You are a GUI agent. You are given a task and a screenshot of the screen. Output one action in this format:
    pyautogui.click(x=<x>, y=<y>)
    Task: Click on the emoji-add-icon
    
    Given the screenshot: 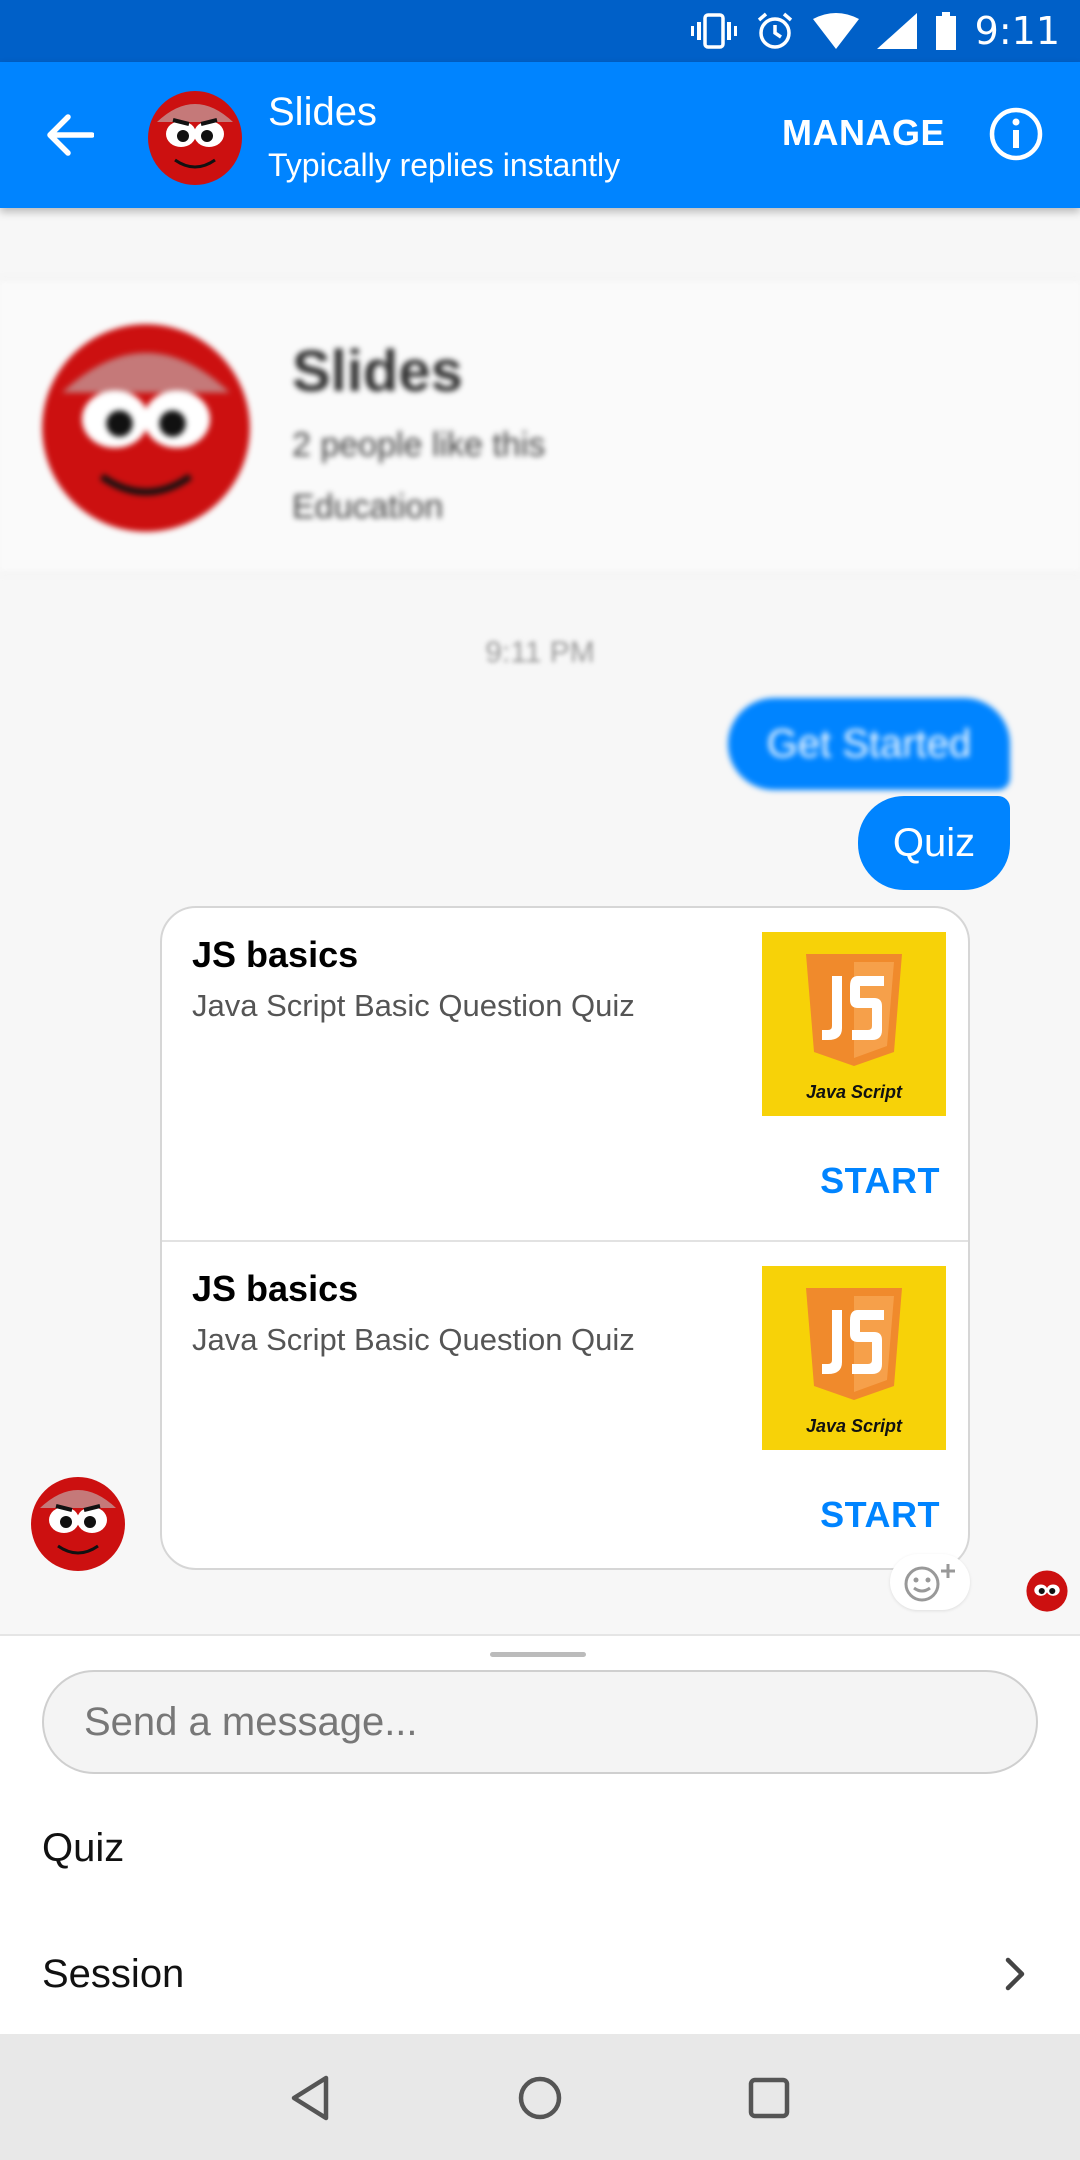 What is the action you would take?
    pyautogui.click(x=929, y=1583)
    